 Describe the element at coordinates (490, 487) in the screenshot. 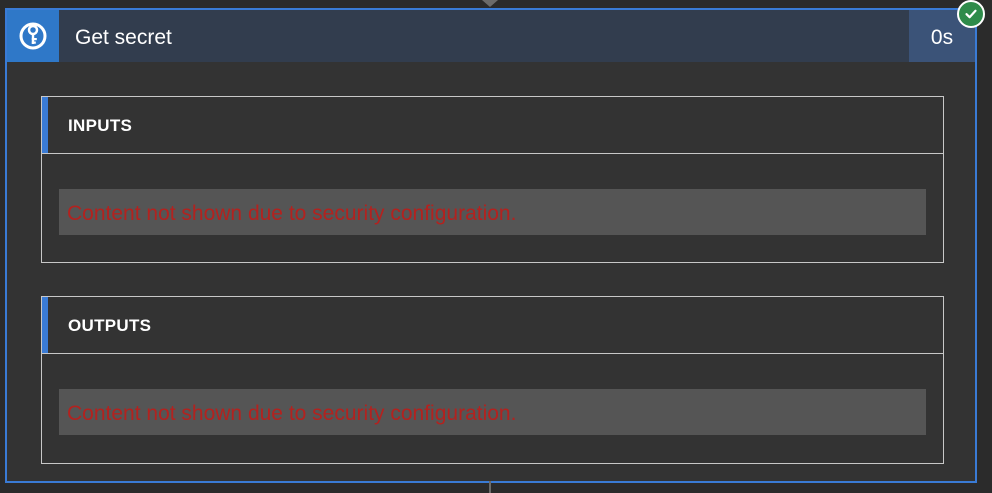

I see `outgoing-connector-line` at that location.